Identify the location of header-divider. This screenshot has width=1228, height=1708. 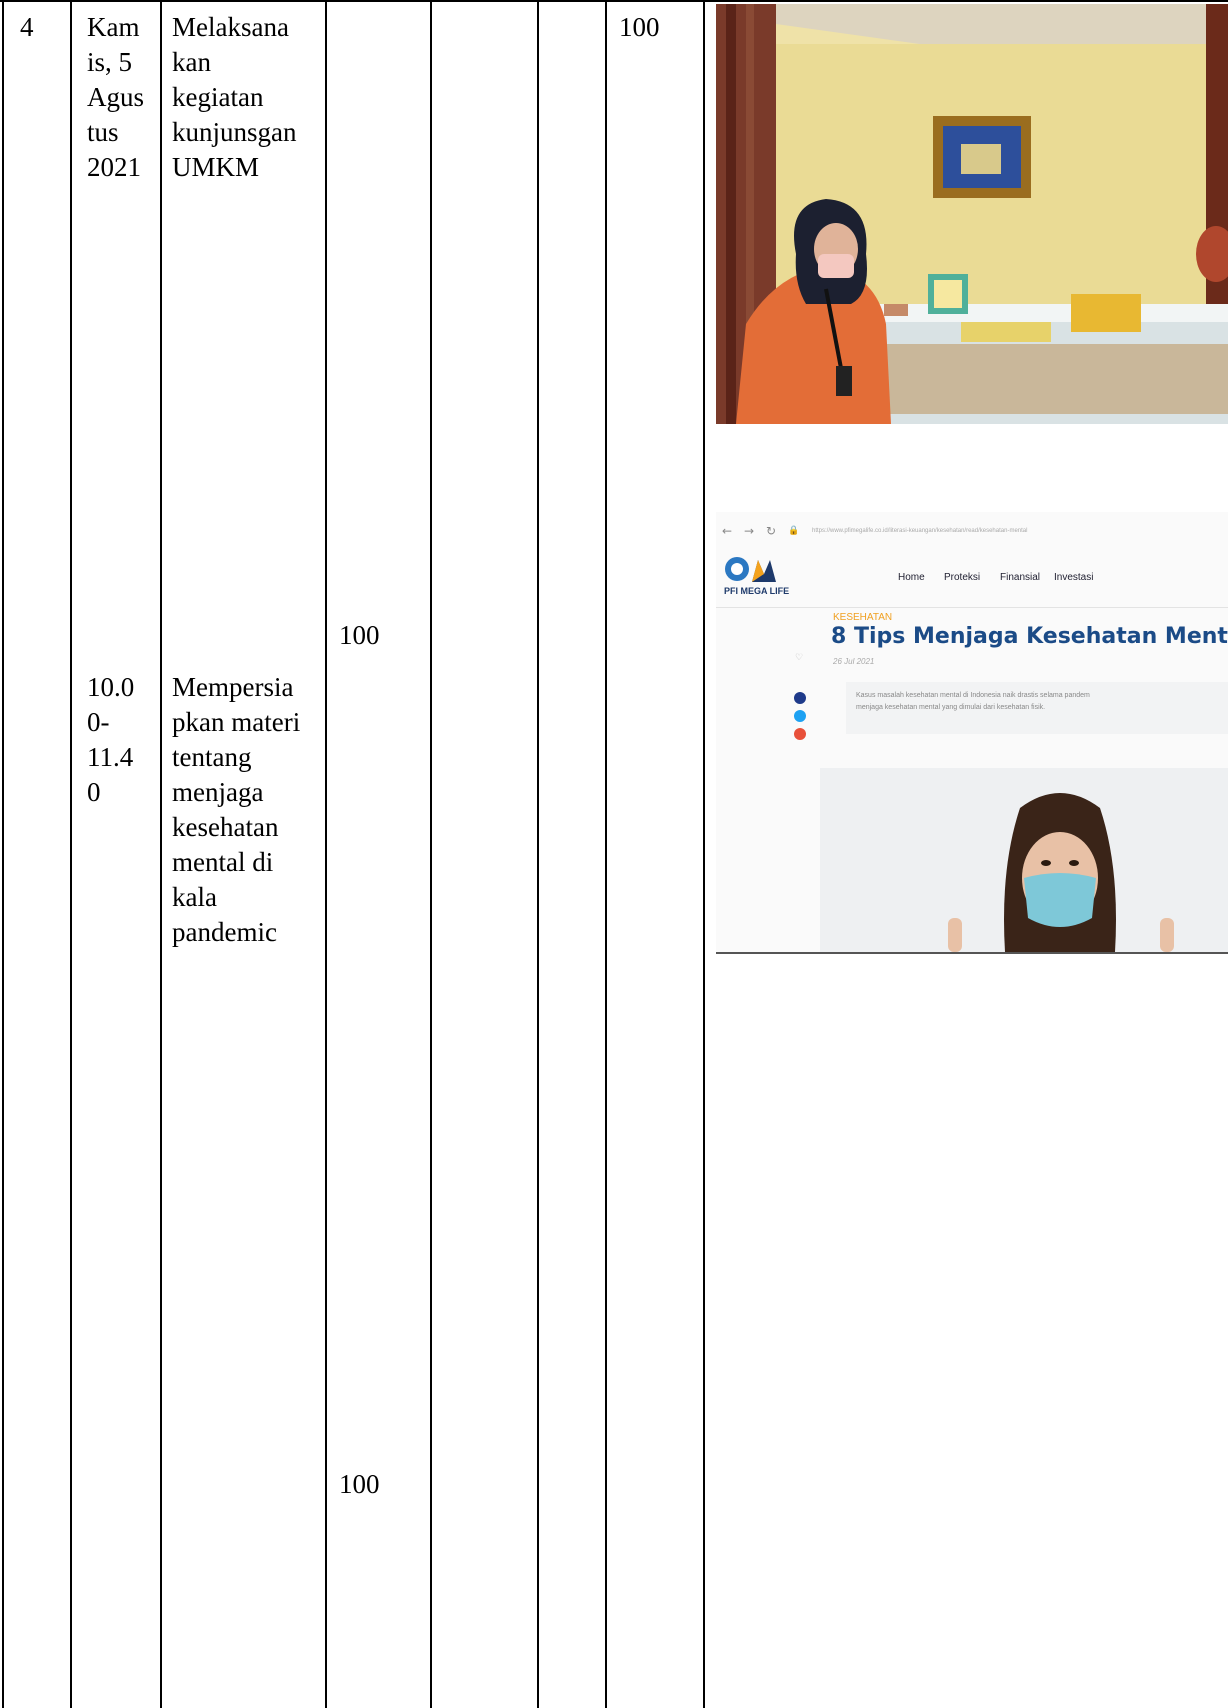
(972, 607).